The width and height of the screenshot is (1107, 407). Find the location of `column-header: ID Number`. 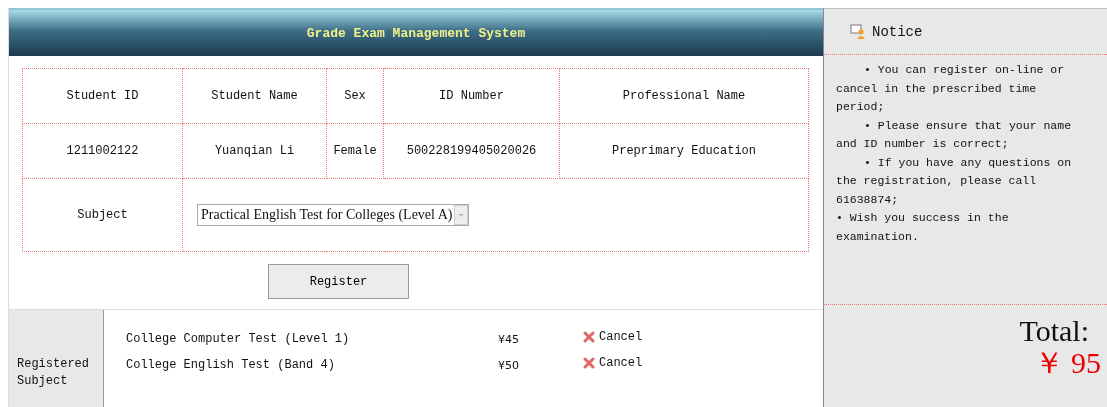

column-header: ID Number is located at coordinates (471, 96).